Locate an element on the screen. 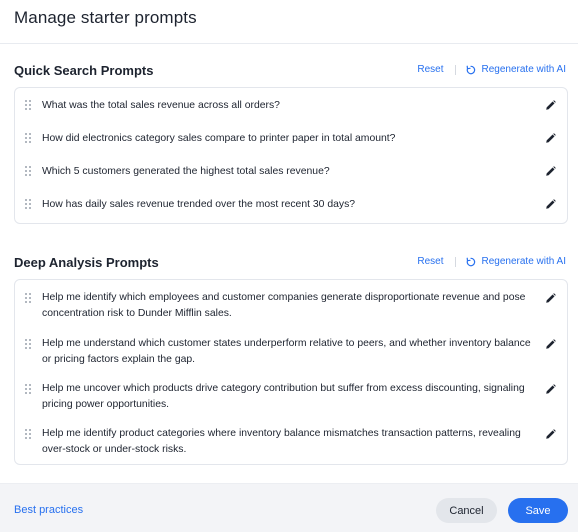  deep-regenerate-button: Regenerate with AI is located at coordinates (516, 261).